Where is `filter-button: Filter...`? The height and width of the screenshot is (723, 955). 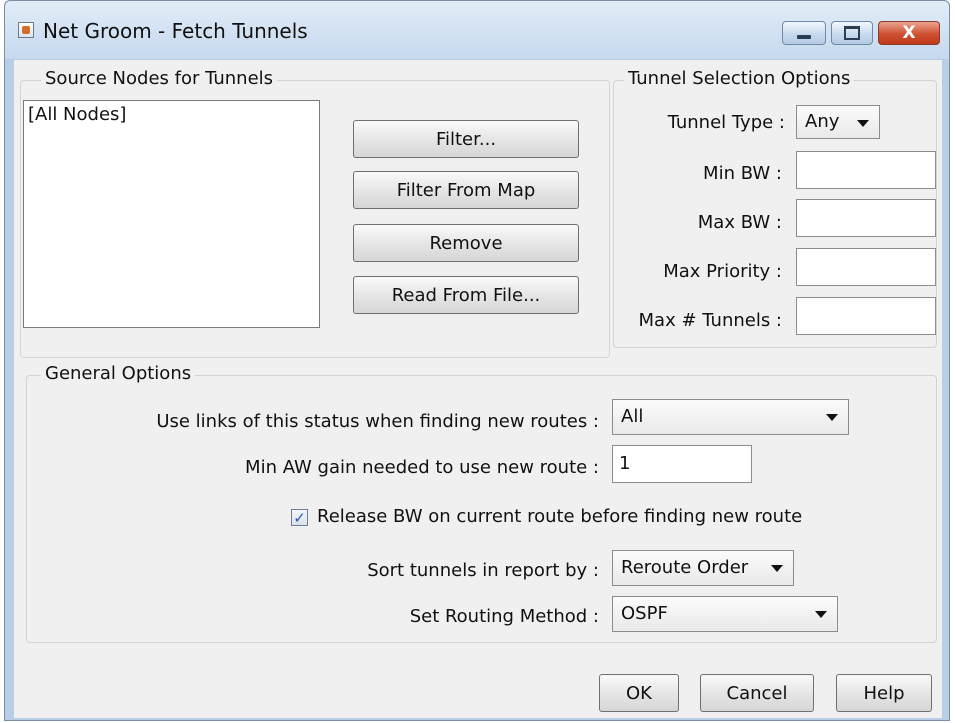 filter-button: Filter... is located at coordinates (466, 139).